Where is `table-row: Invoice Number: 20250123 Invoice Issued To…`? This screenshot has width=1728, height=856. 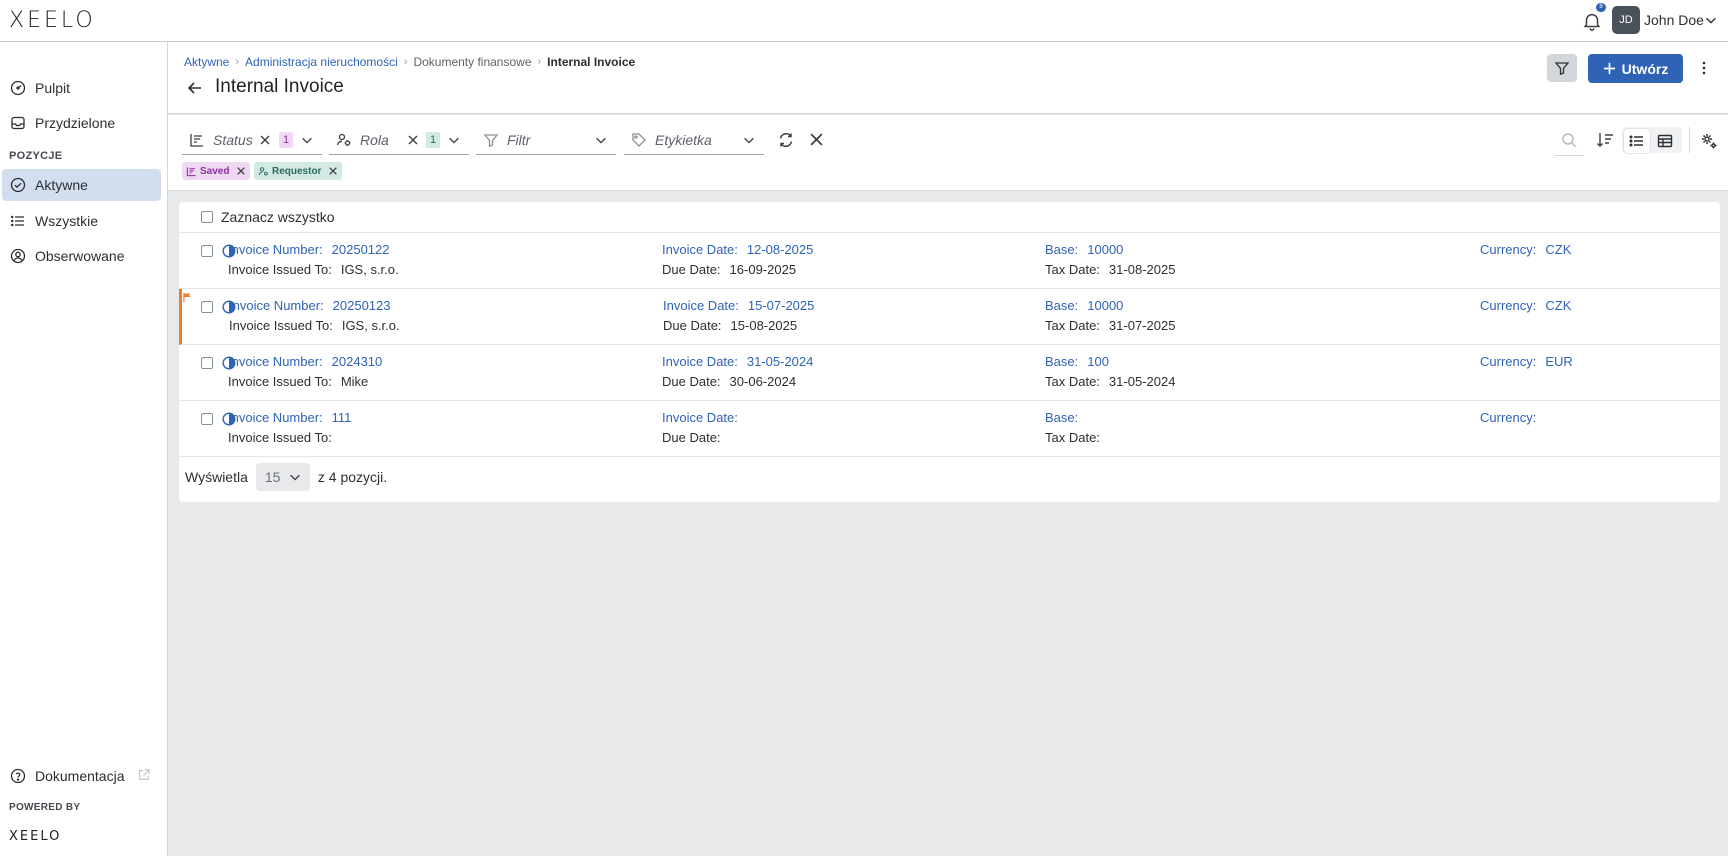 table-row: Invoice Number: 20250123 Invoice Issued To… is located at coordinates (949, 317).